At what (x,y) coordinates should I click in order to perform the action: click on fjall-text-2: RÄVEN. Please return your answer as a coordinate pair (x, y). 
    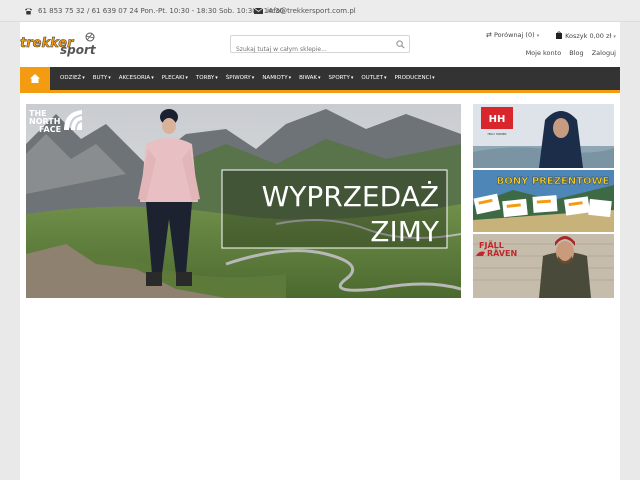
    Looking at the image, I should click on (502, 253).